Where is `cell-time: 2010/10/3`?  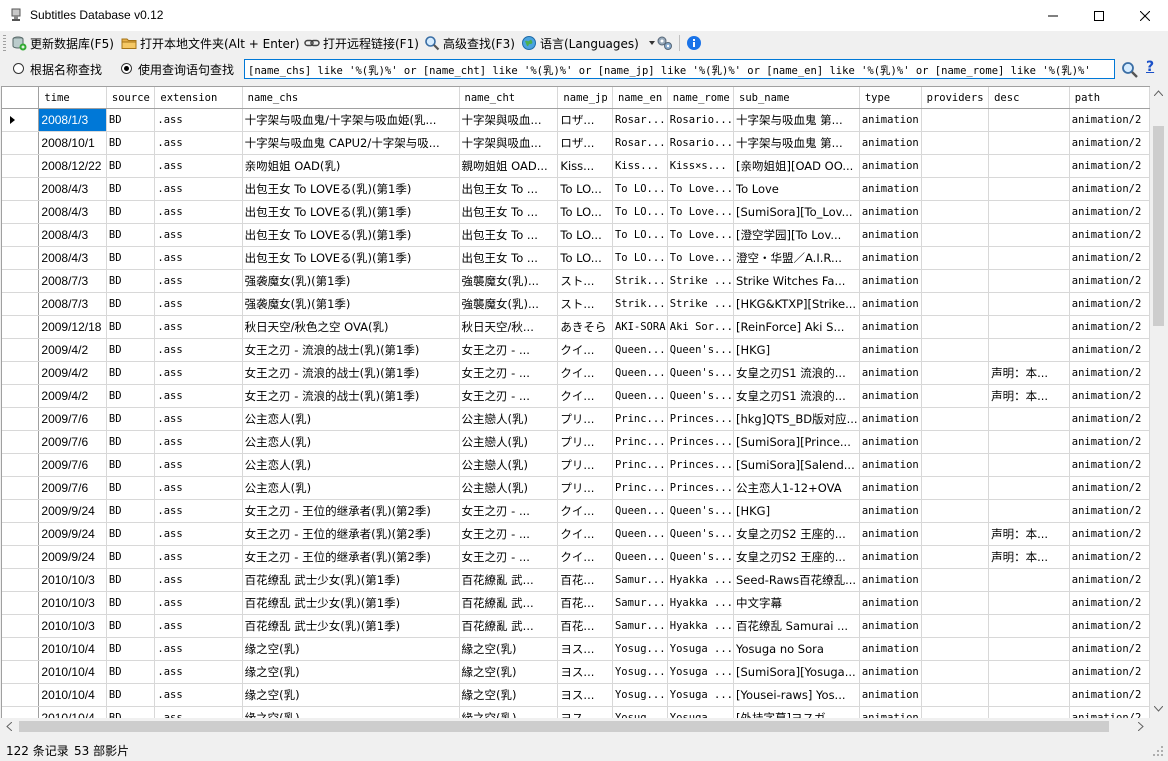
cell-time: 2010/10/3 is located at coordinates (72, 603).